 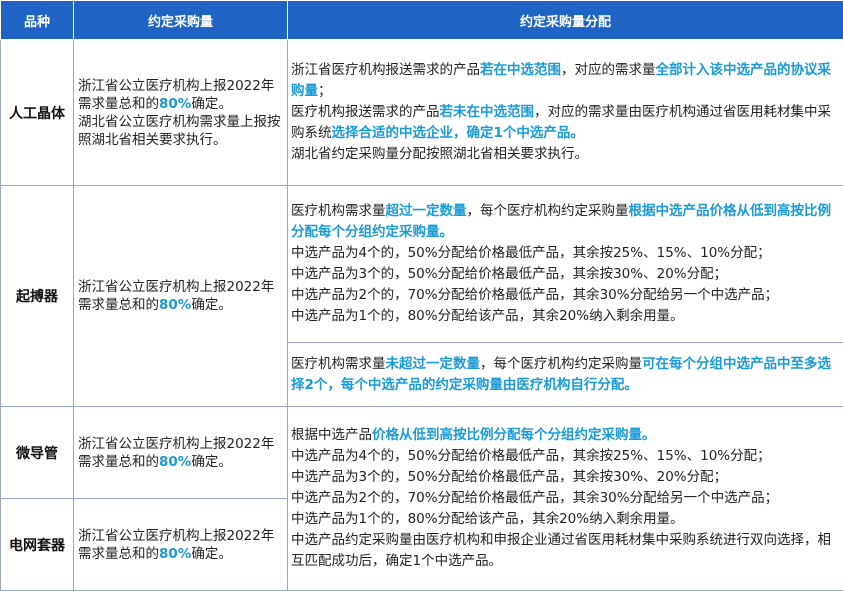 I want to click on highlight-text: 若在中选范围, so click(x=520, y=70).